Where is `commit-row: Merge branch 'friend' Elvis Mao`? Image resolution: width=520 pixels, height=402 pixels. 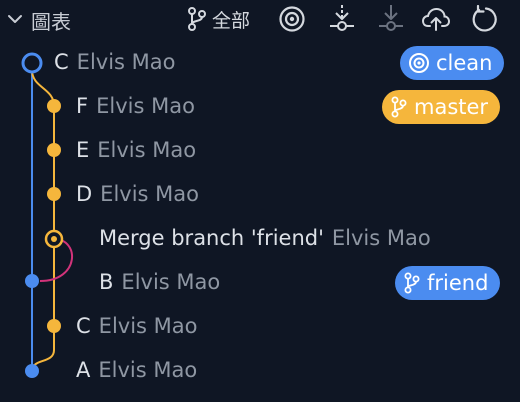
commit-row: Merge branch 'friend' Elvis Mao is located at coordinates (260, 239).